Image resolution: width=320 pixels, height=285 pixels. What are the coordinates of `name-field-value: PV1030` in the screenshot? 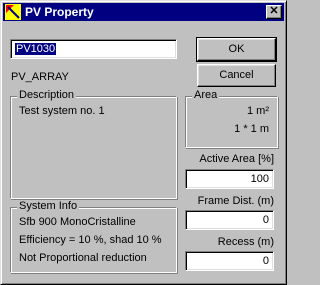 It's located at (36, 49).